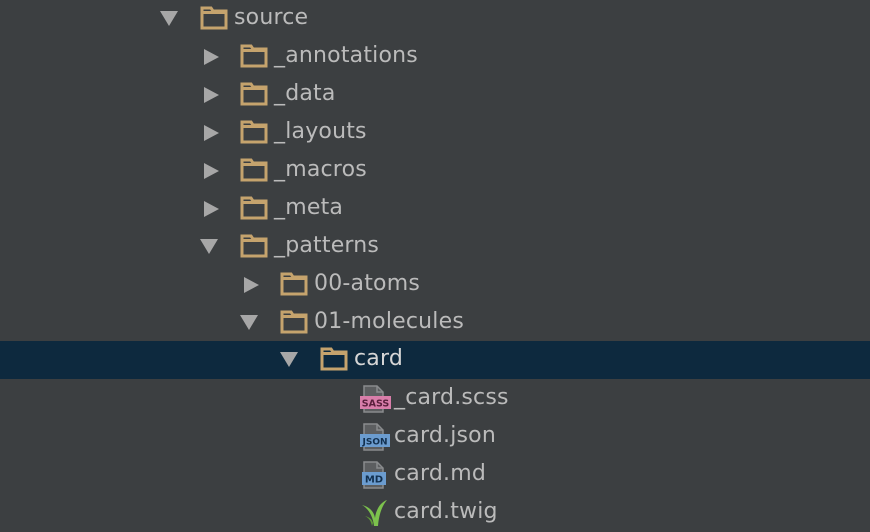 The height and width of the screenshot is (532, 870). I want to click on tree-item-label: _layouts, so click(320, 131).